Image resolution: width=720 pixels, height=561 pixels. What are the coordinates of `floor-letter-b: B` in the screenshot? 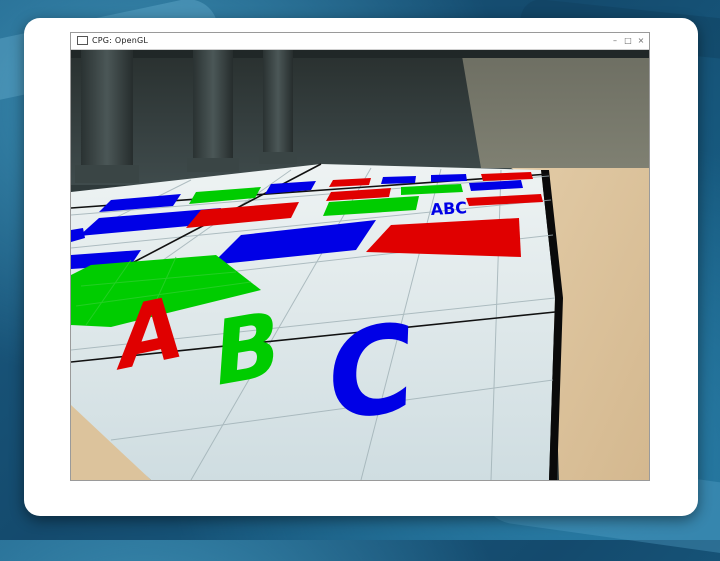 It's located at (246, 349).